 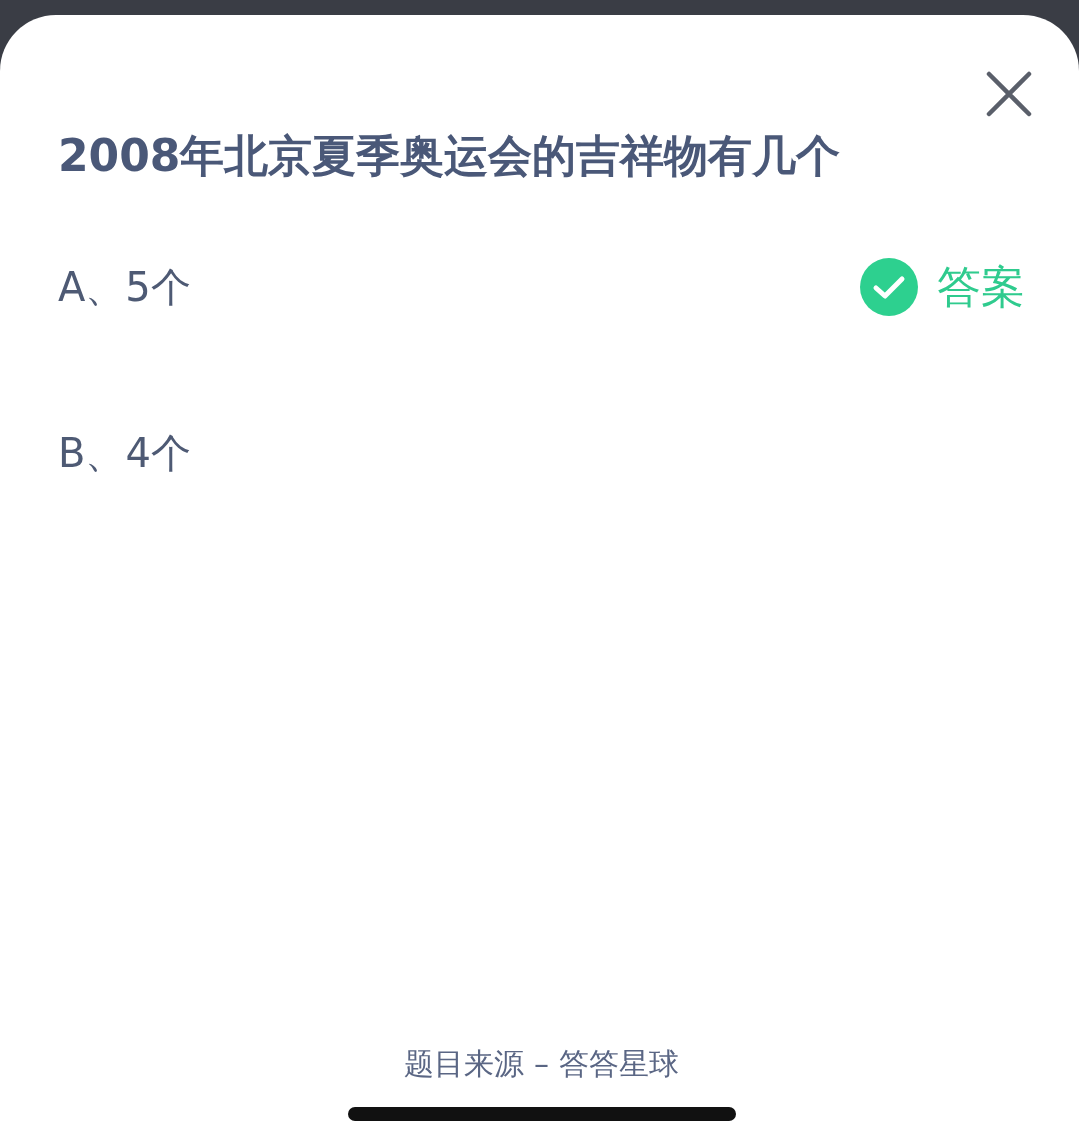 What do you see at coordinates (981, 286) in the screenshot?
I see `answer-label: 答案` at bounding box center [981, 286].